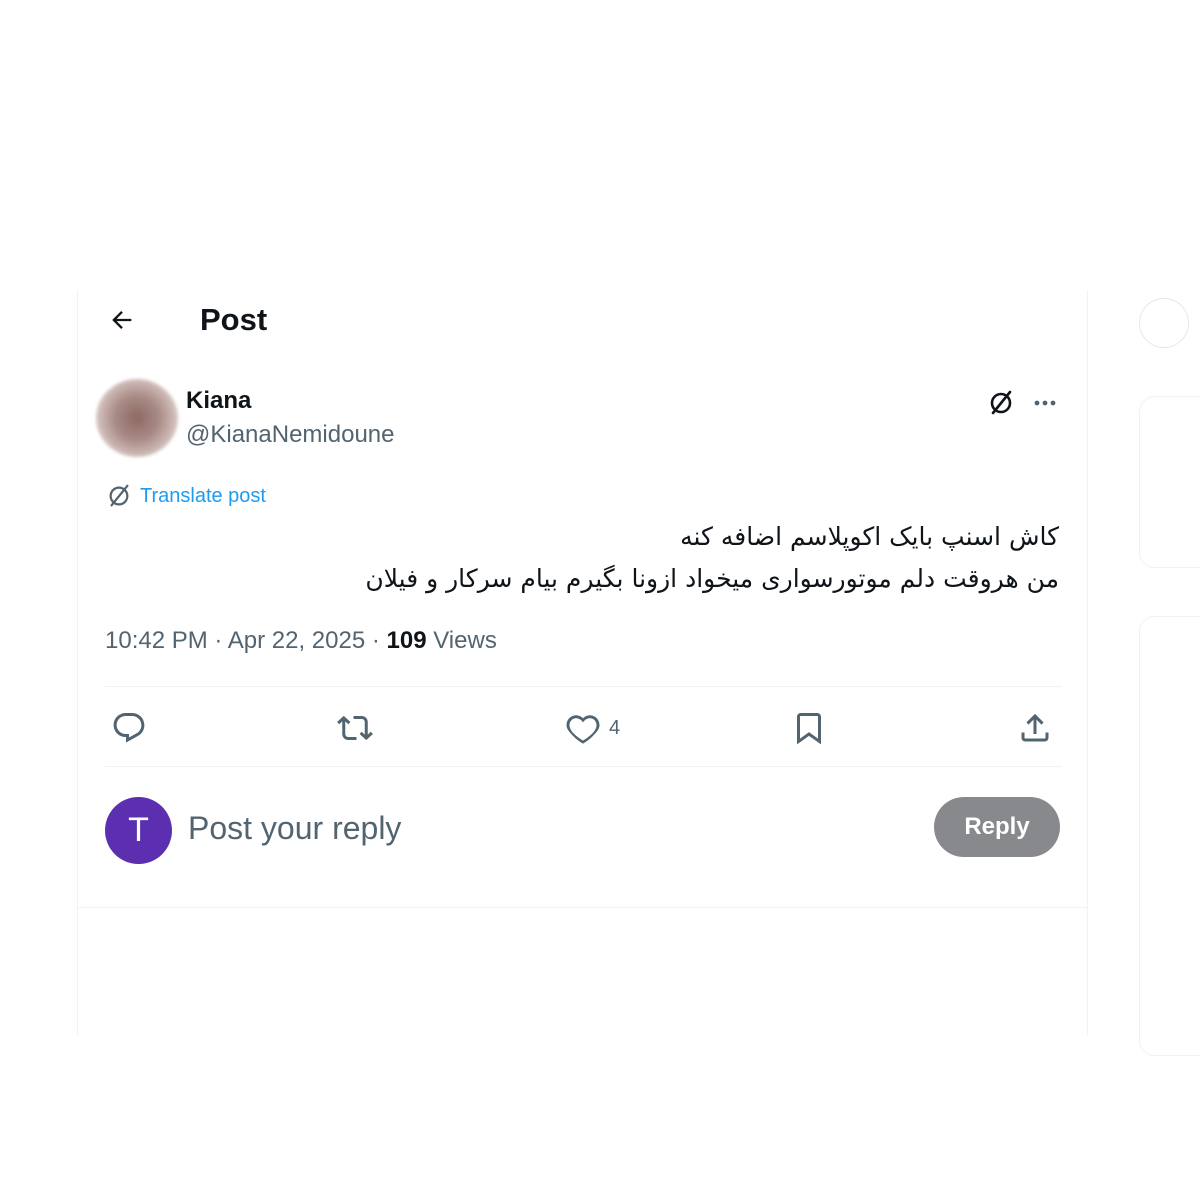 This screenshot has height=1200, width=1200. I want to click on action-bar: 4, so click(583, 728).